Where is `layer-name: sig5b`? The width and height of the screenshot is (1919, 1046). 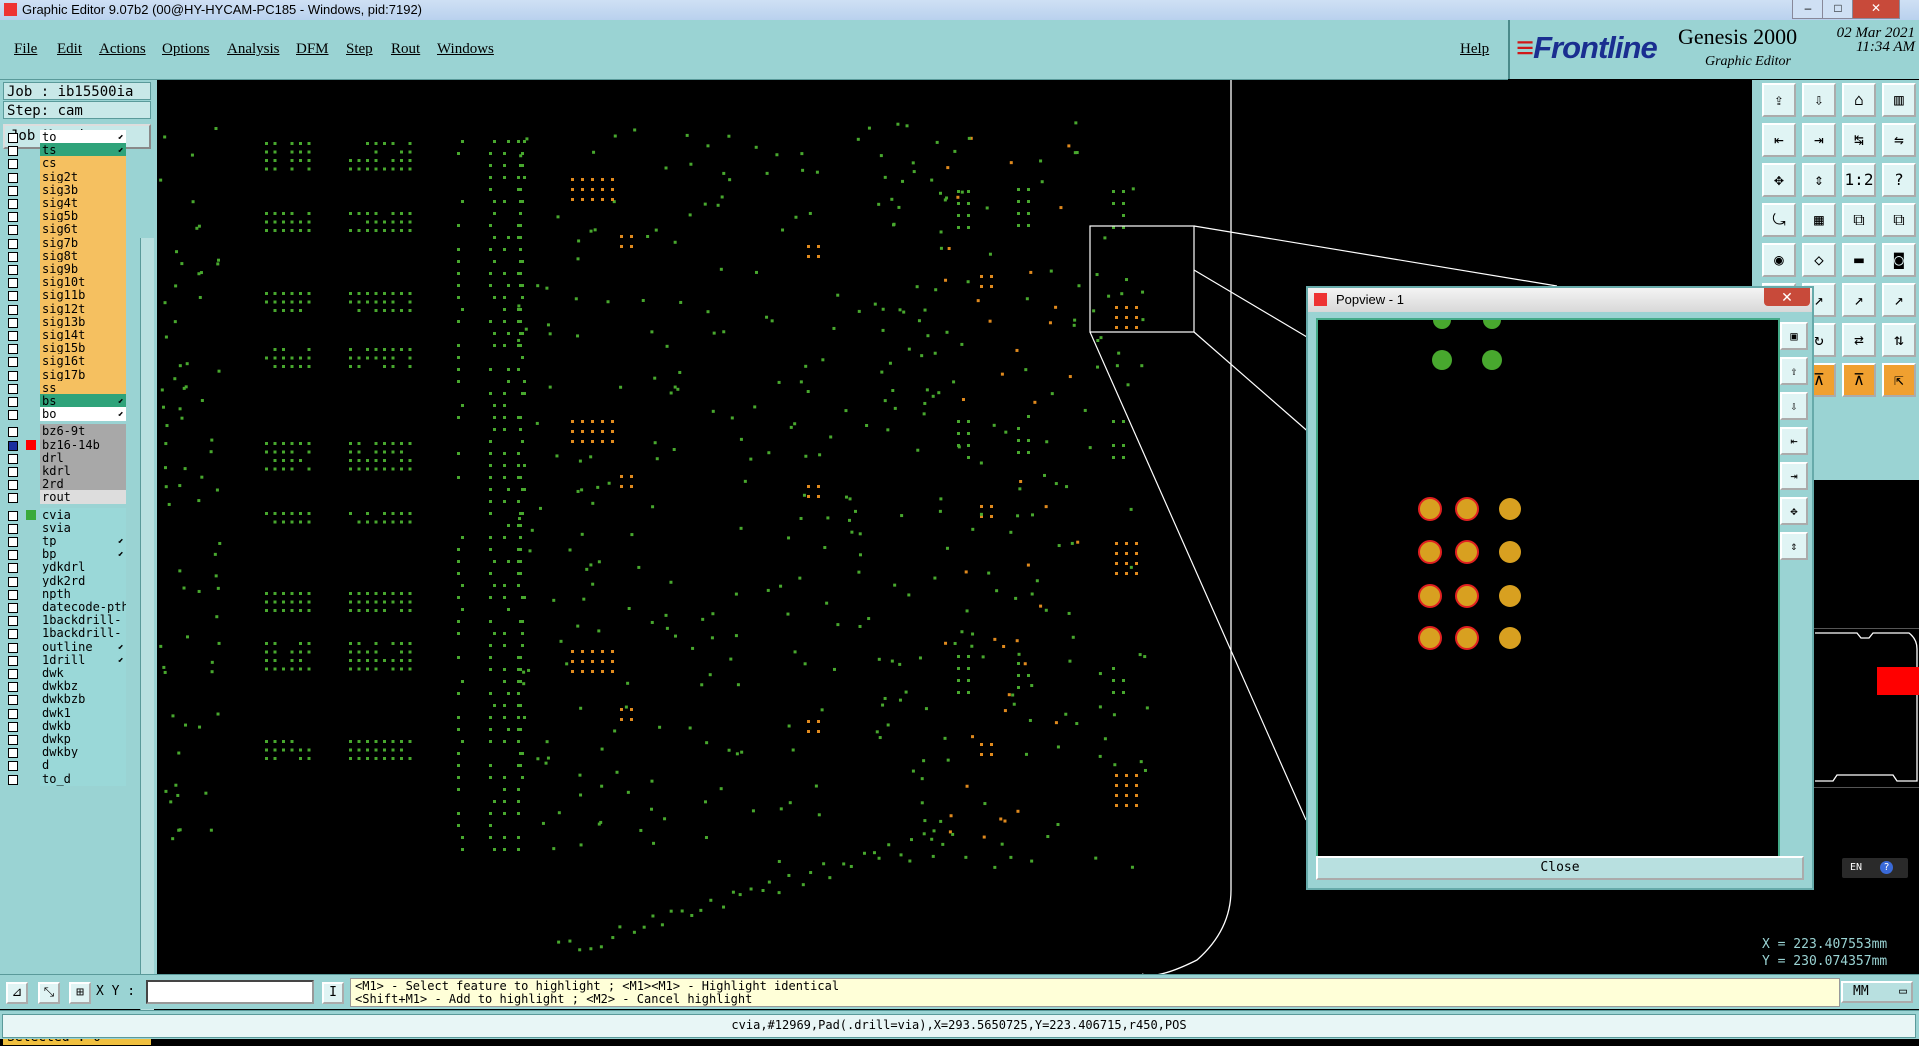
layer-name: sig5b is located at coordinates (83, 216).